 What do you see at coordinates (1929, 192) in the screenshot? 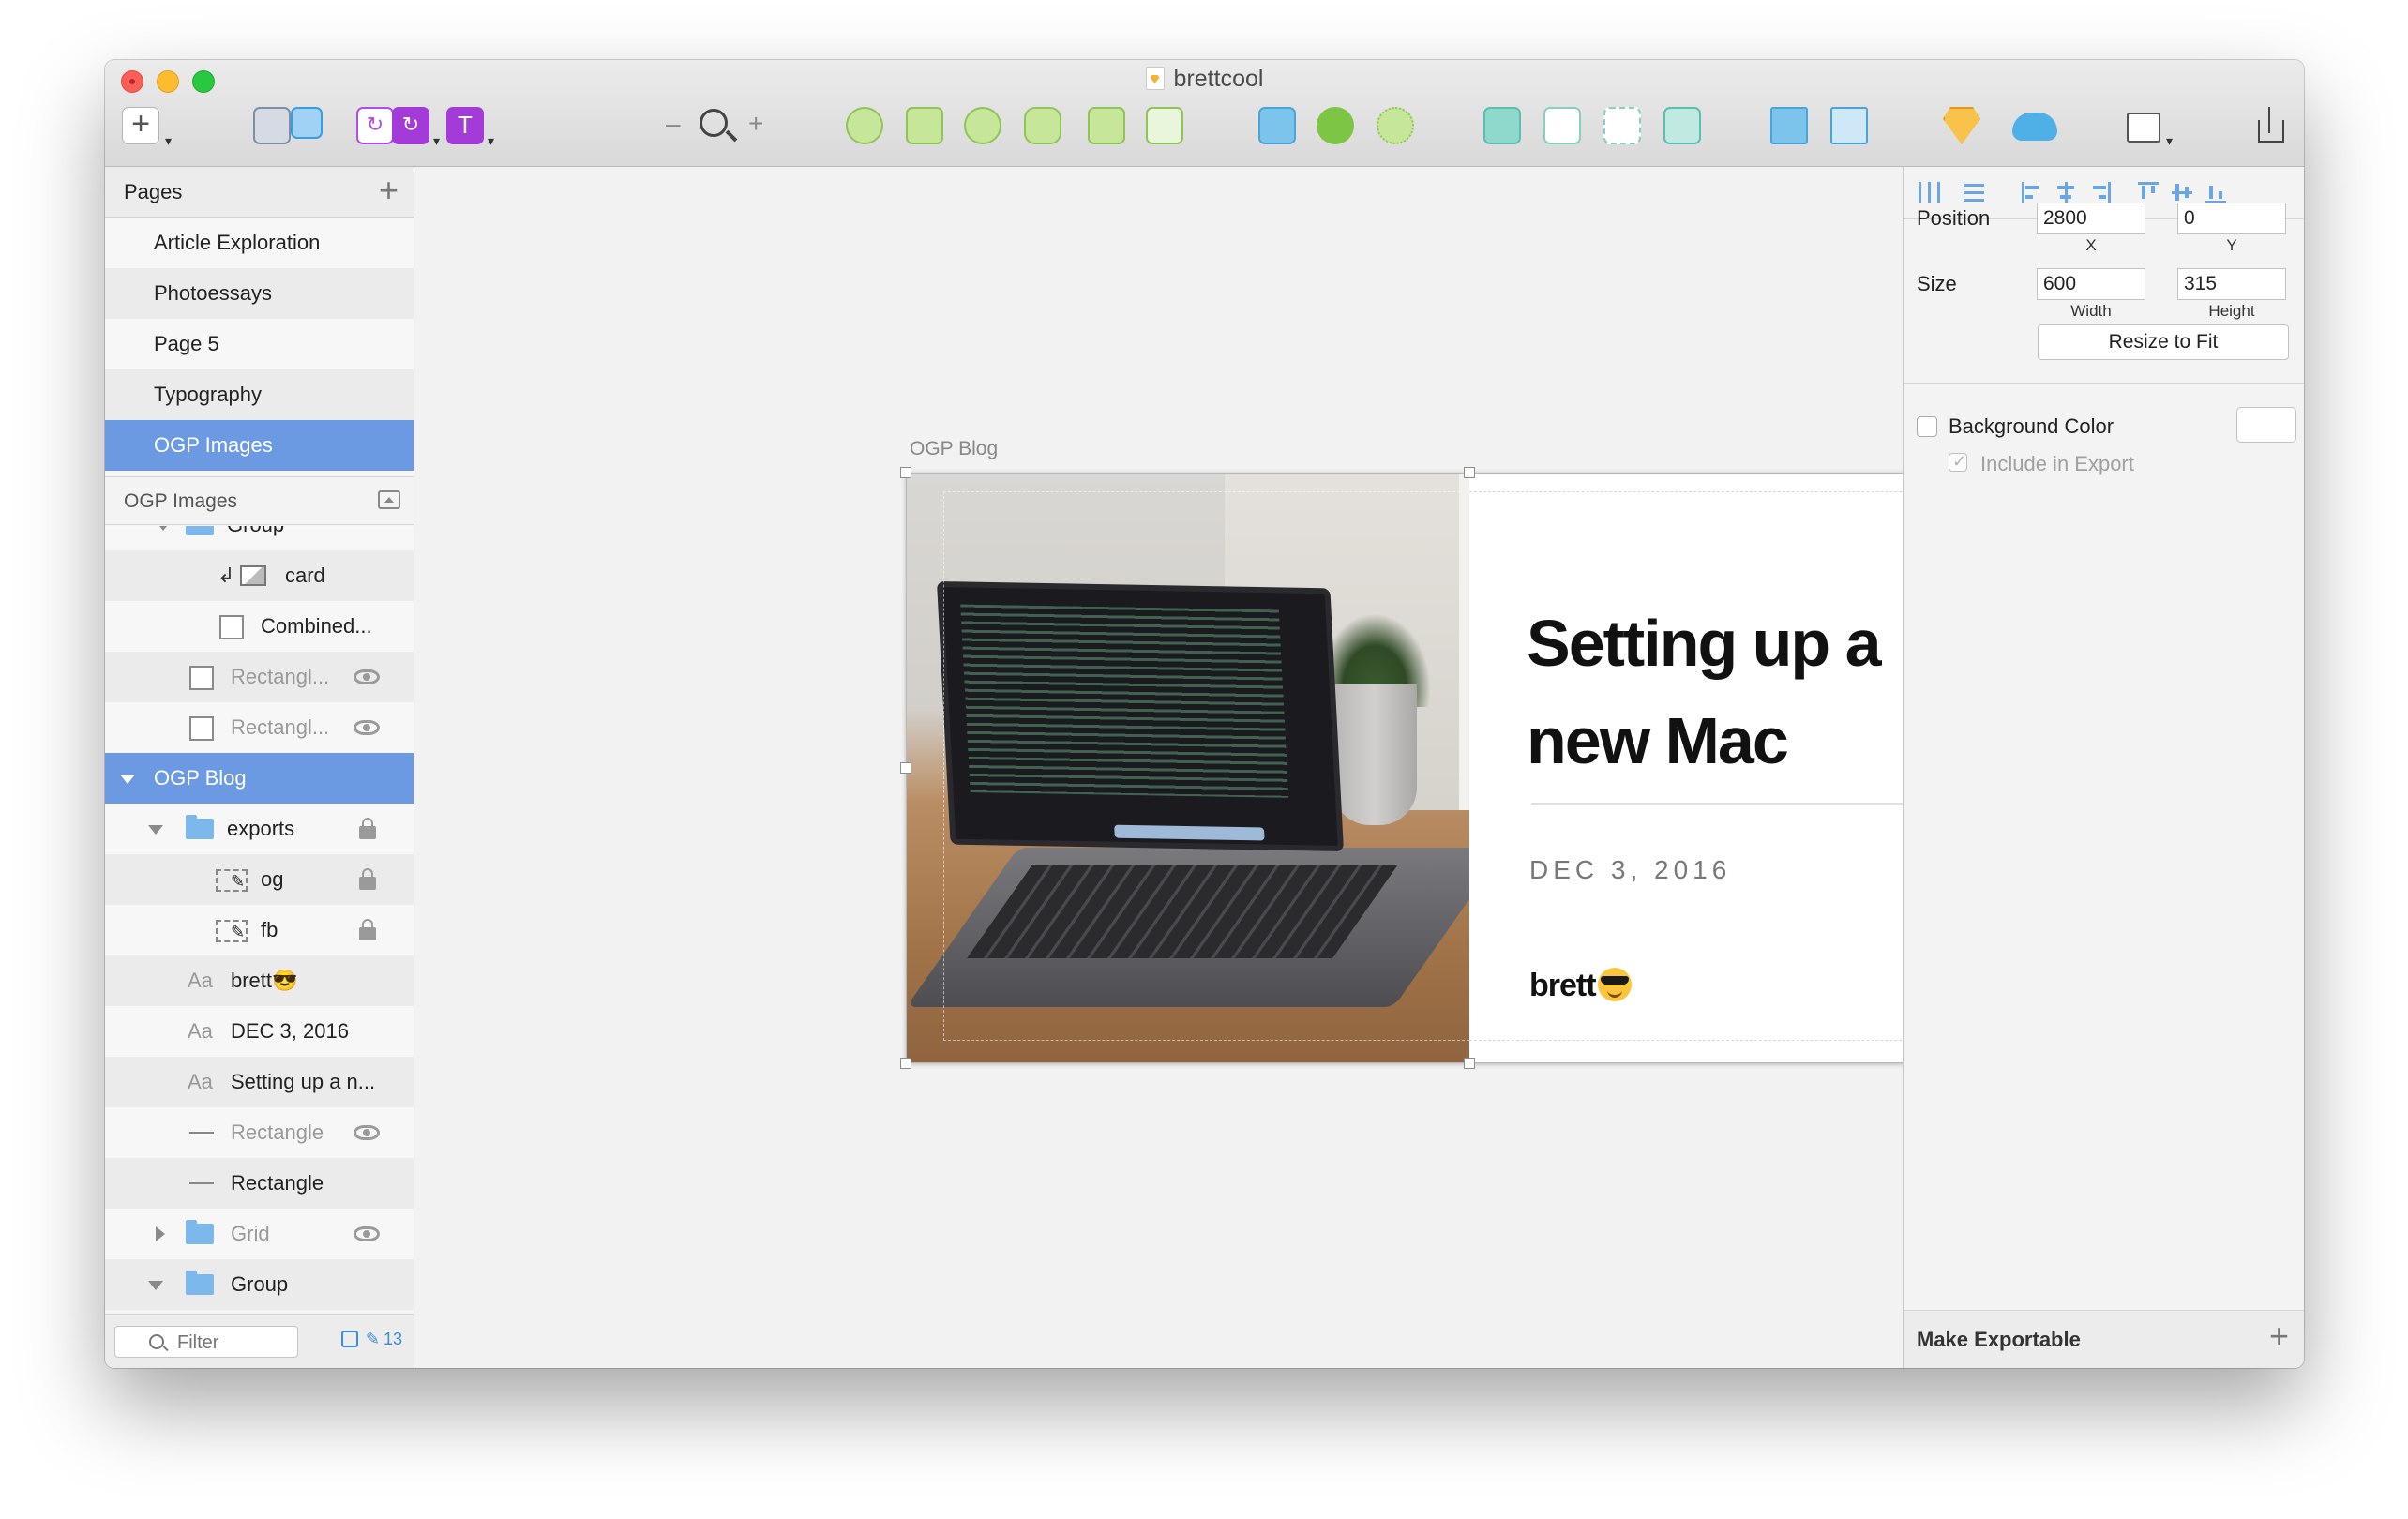
I see `distribute-horizontal-icon` at bounding box center [1929, 192].